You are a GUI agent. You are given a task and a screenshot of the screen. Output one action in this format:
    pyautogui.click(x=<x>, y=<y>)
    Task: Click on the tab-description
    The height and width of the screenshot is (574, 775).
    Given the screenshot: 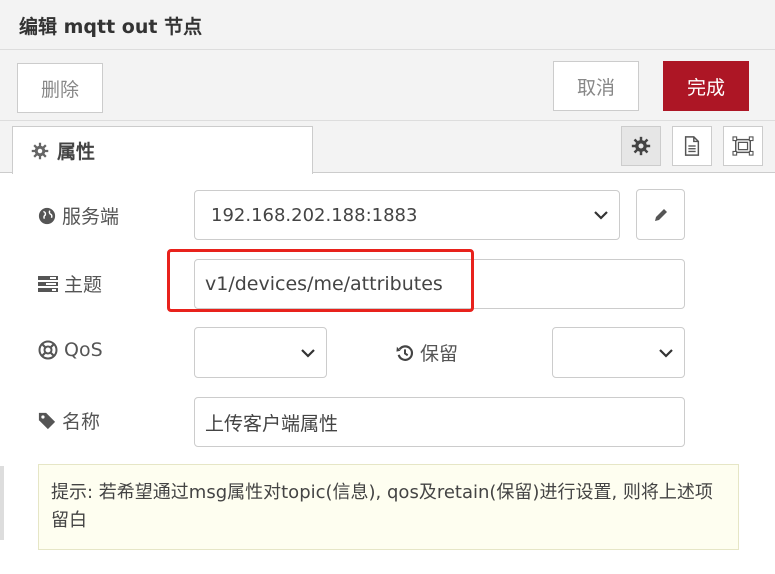 What is the action you would take?
    pyautogui.click(x=692, y=146)
    